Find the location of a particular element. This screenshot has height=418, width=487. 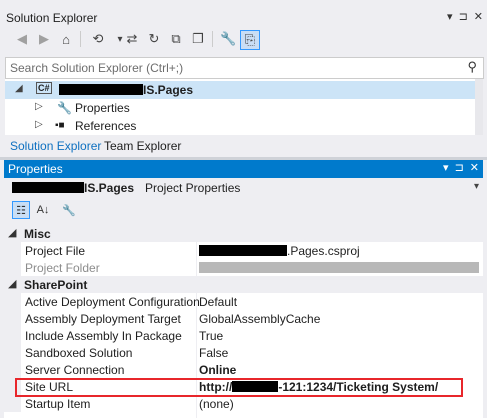

property-name: Sandboxed Solution is located at coordinates (79, 353).